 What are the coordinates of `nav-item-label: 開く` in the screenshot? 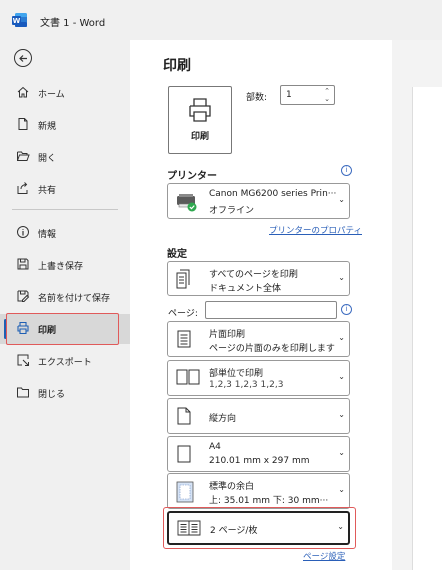 It's located at (47, 159).